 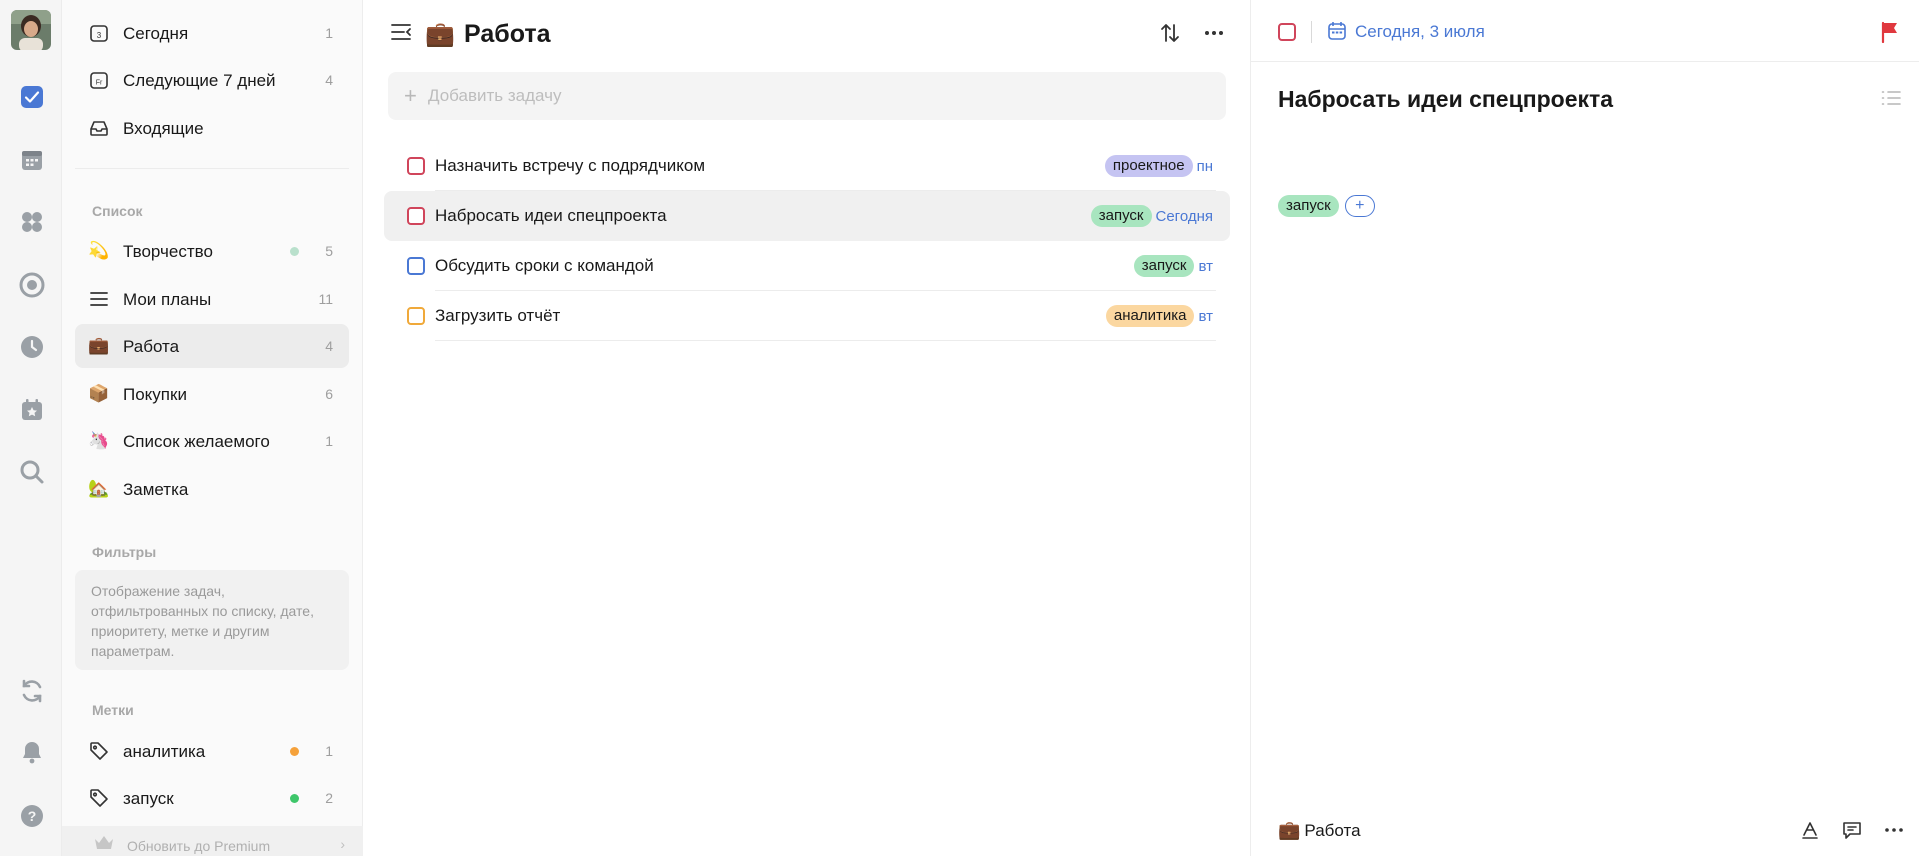 I want to click on add-task-input, so click(x=818, y=96).